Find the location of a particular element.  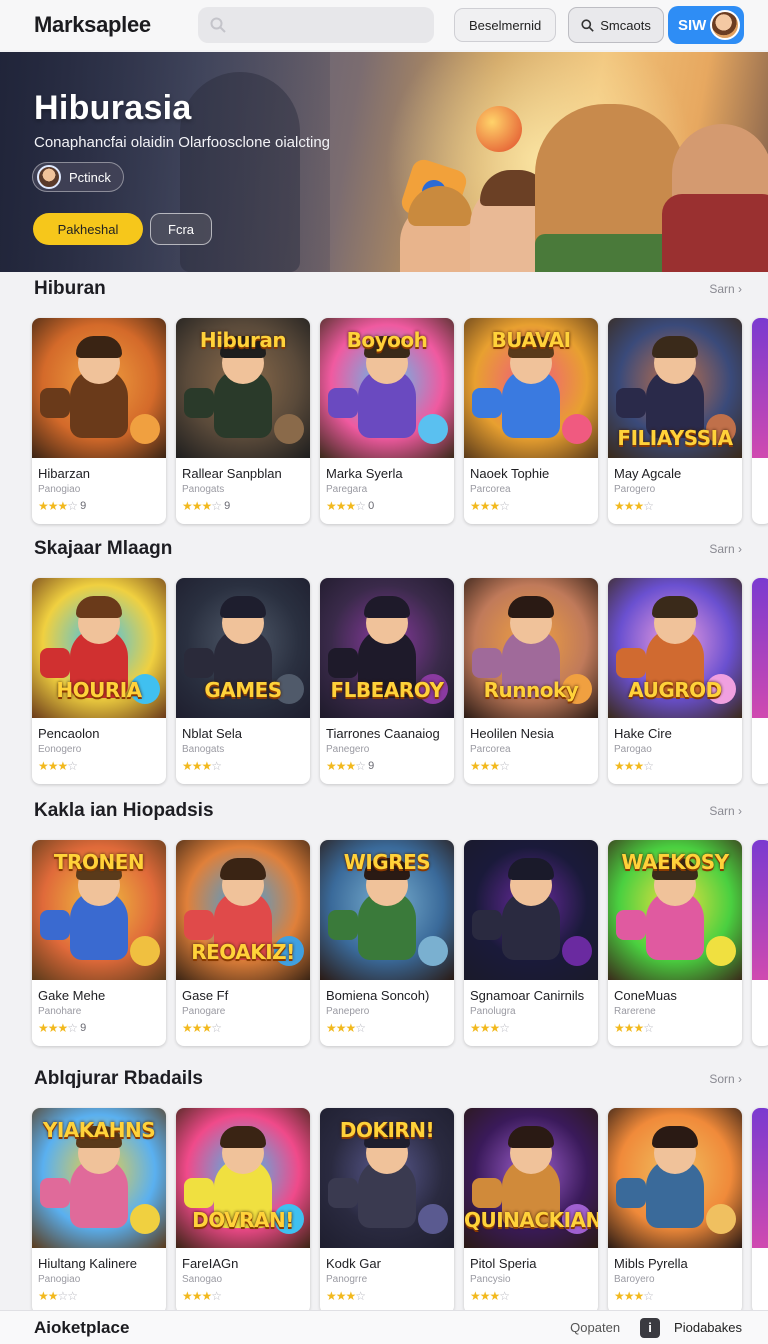

hero-secondary-button: Fcra is located at coordinates (181, 229).